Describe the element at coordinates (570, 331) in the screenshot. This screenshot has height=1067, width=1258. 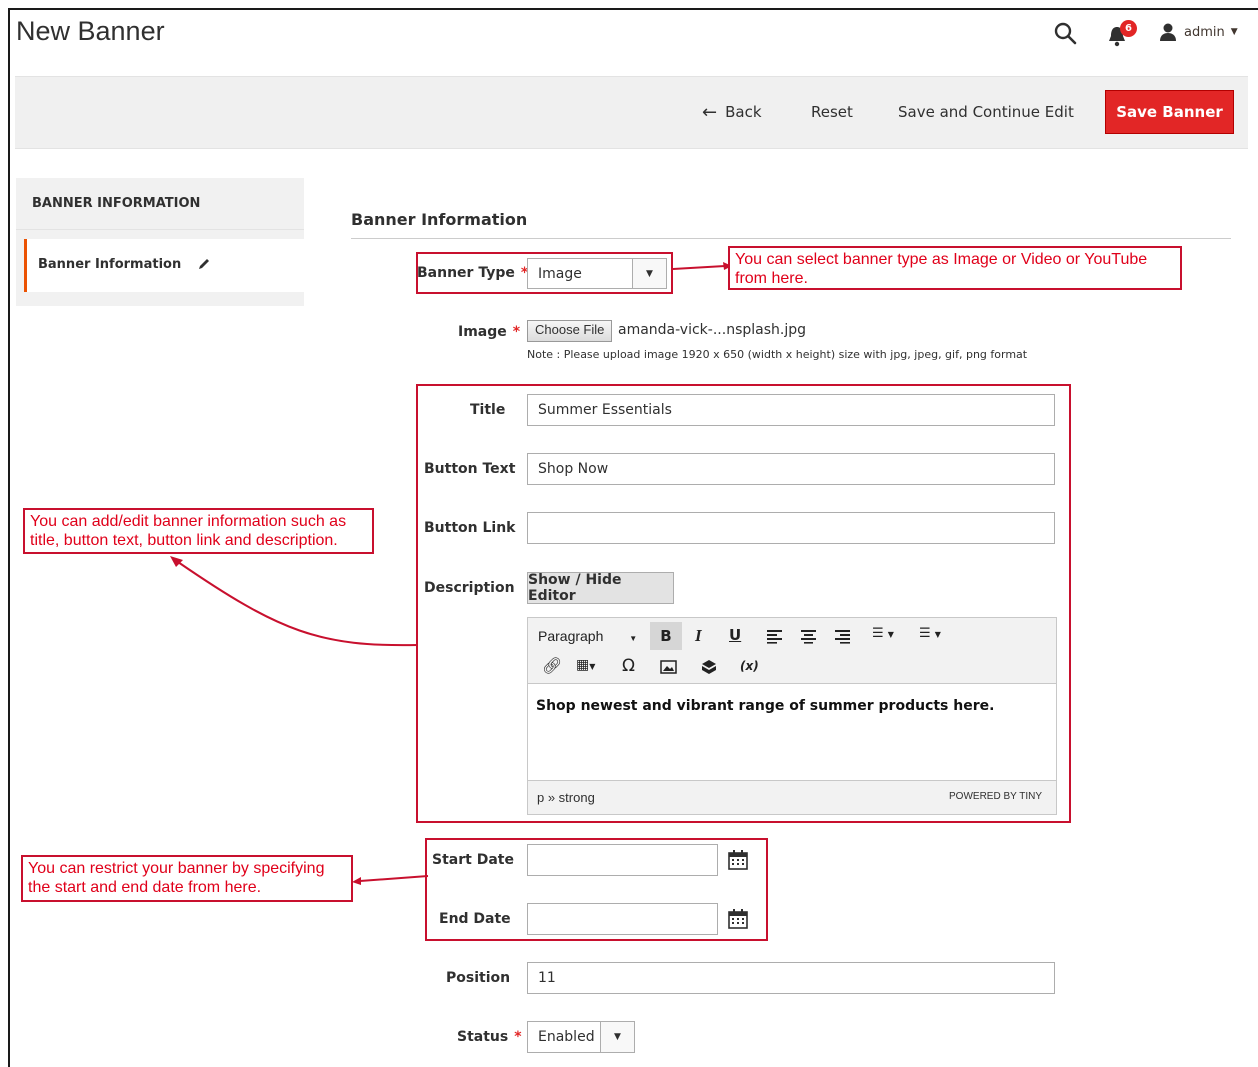
I see `choose-file-button: Choose File` at that location.